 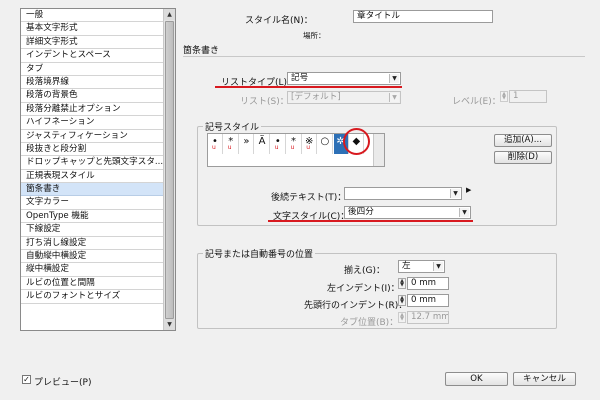 I want to click on section-title: 箇条書き, so click(x=201, y=51).